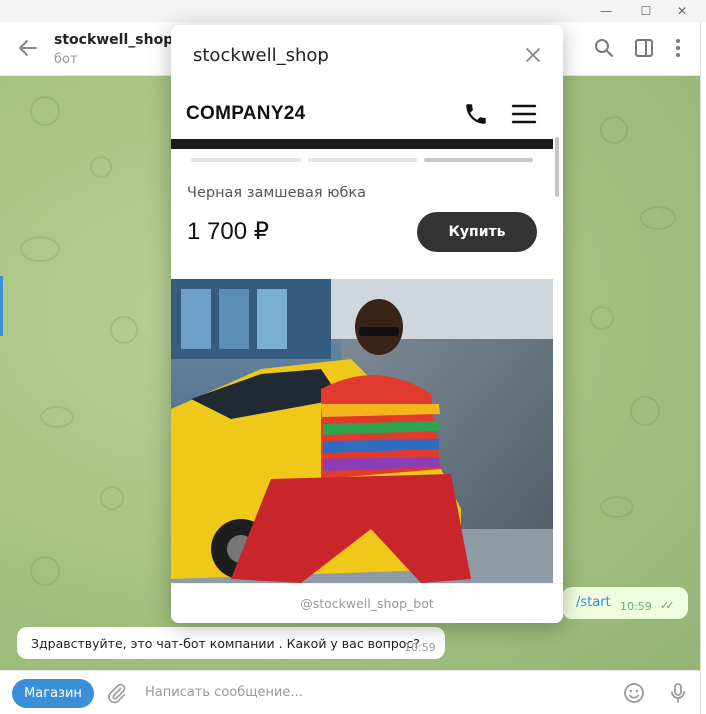 This screenshot has width=706, height=714. I want to click on more-vertical-icon, so click(678, 48).